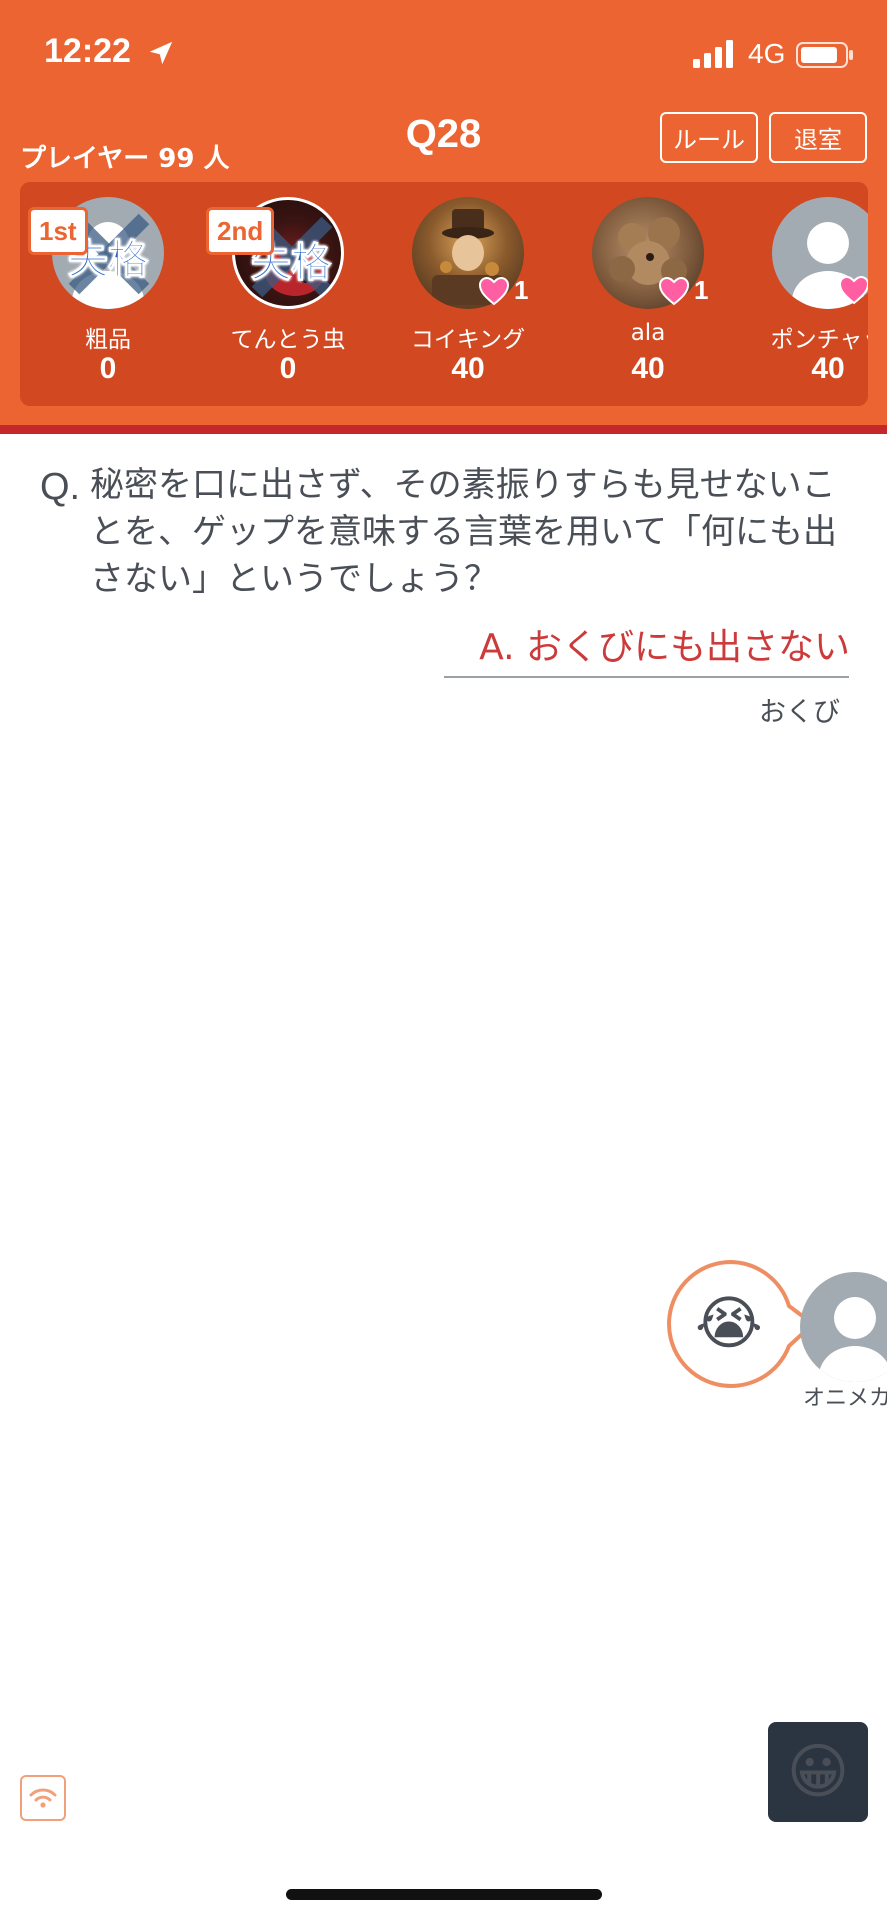 Image resolution: width=887 pixels, height=1920 pixels. I want to click on connection-button, so click(43, 1798).